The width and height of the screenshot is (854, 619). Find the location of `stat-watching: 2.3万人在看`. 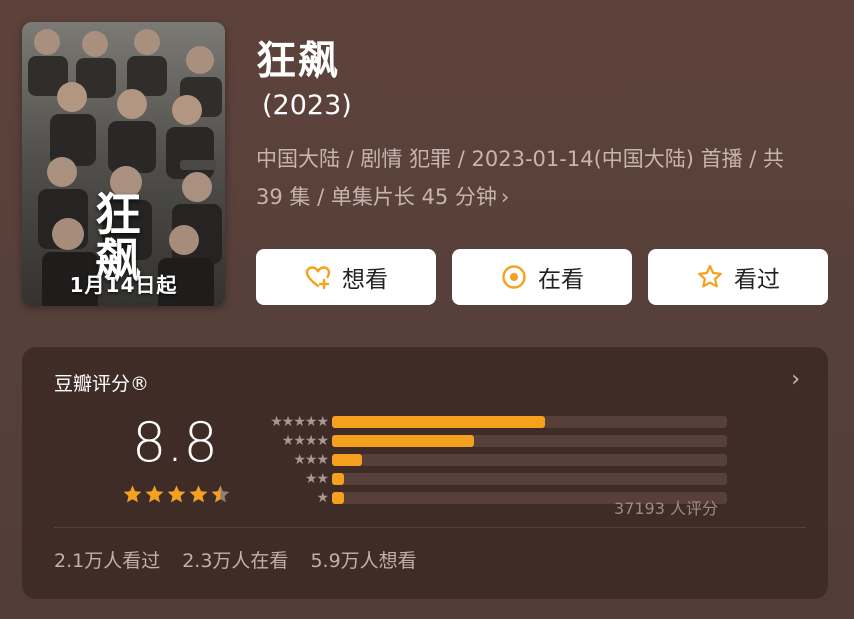

stat-watching: 2.3万人在看 is located at coordinates (235, 559).